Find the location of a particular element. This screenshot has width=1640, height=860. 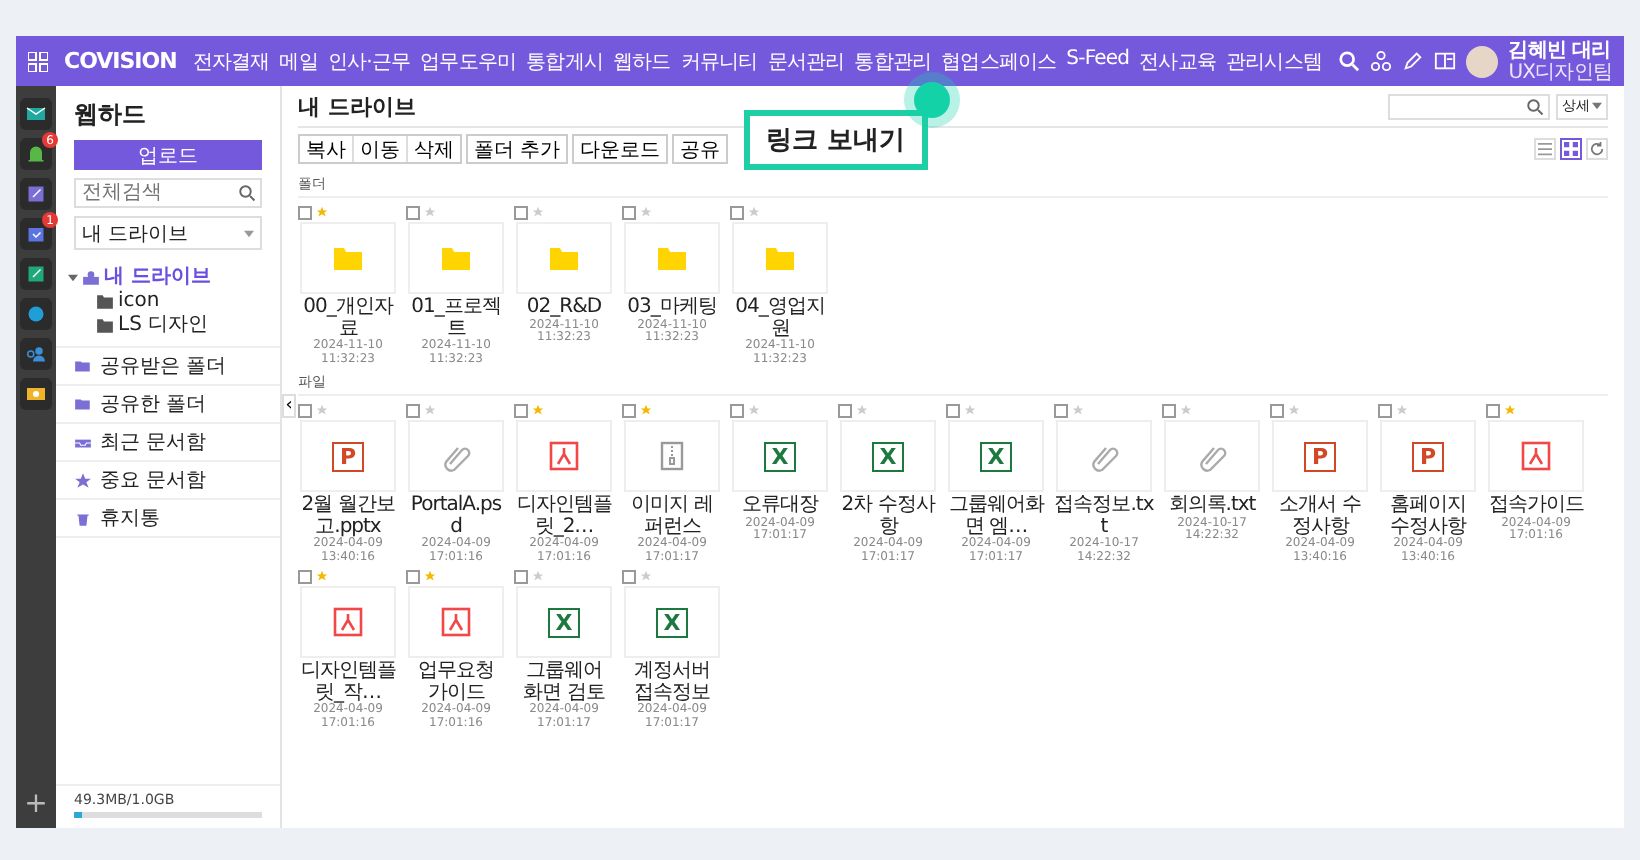

nav-menu-item: 웹하드 is located at coordinates (642, 61).